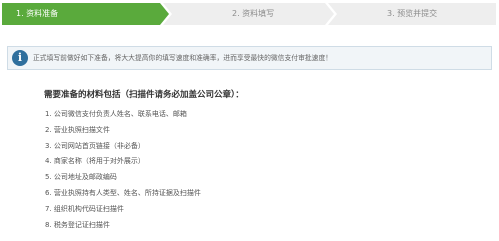  Describe the element at coordinates (84, 208) in the screenshot. I see `list-item: 7. 组织机构代码证扫描件` at that location.